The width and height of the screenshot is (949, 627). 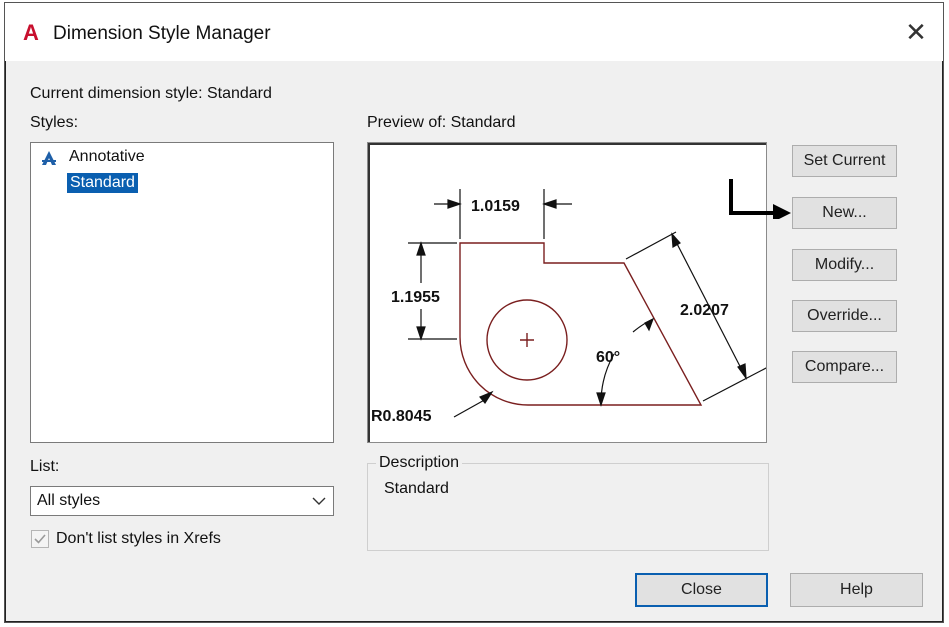 I want to click on annotation-arrow-icon, so click(x=760, y=199).